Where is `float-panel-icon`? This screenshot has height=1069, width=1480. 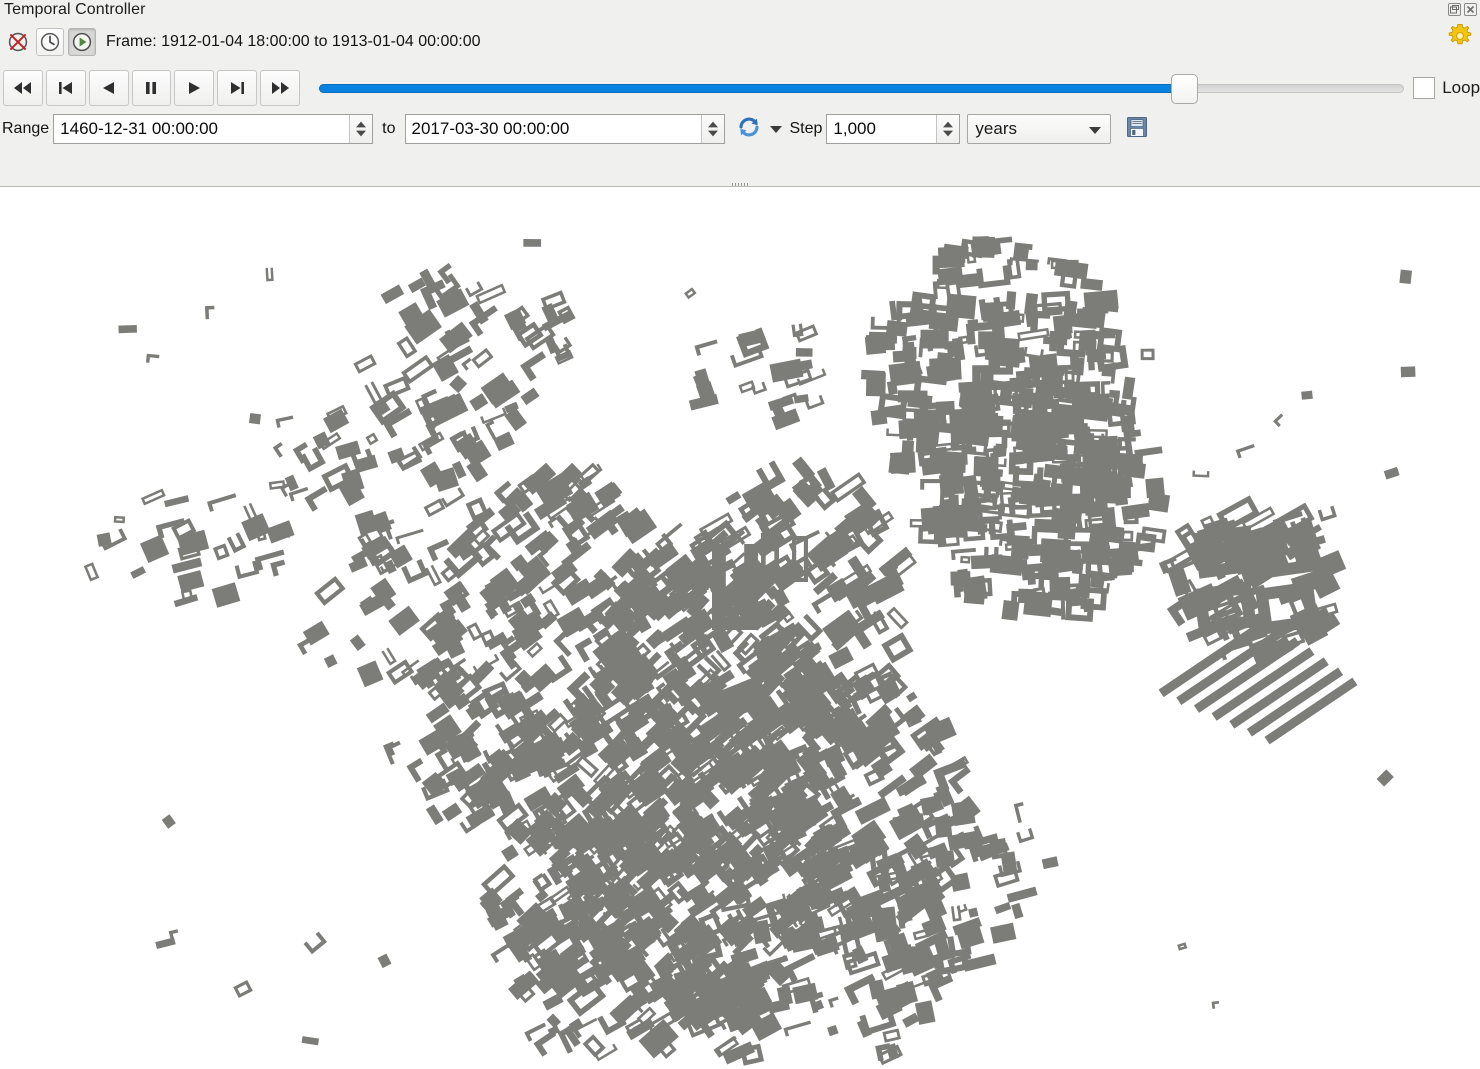 float-panel-icon is located at coordinates (1454, 9).